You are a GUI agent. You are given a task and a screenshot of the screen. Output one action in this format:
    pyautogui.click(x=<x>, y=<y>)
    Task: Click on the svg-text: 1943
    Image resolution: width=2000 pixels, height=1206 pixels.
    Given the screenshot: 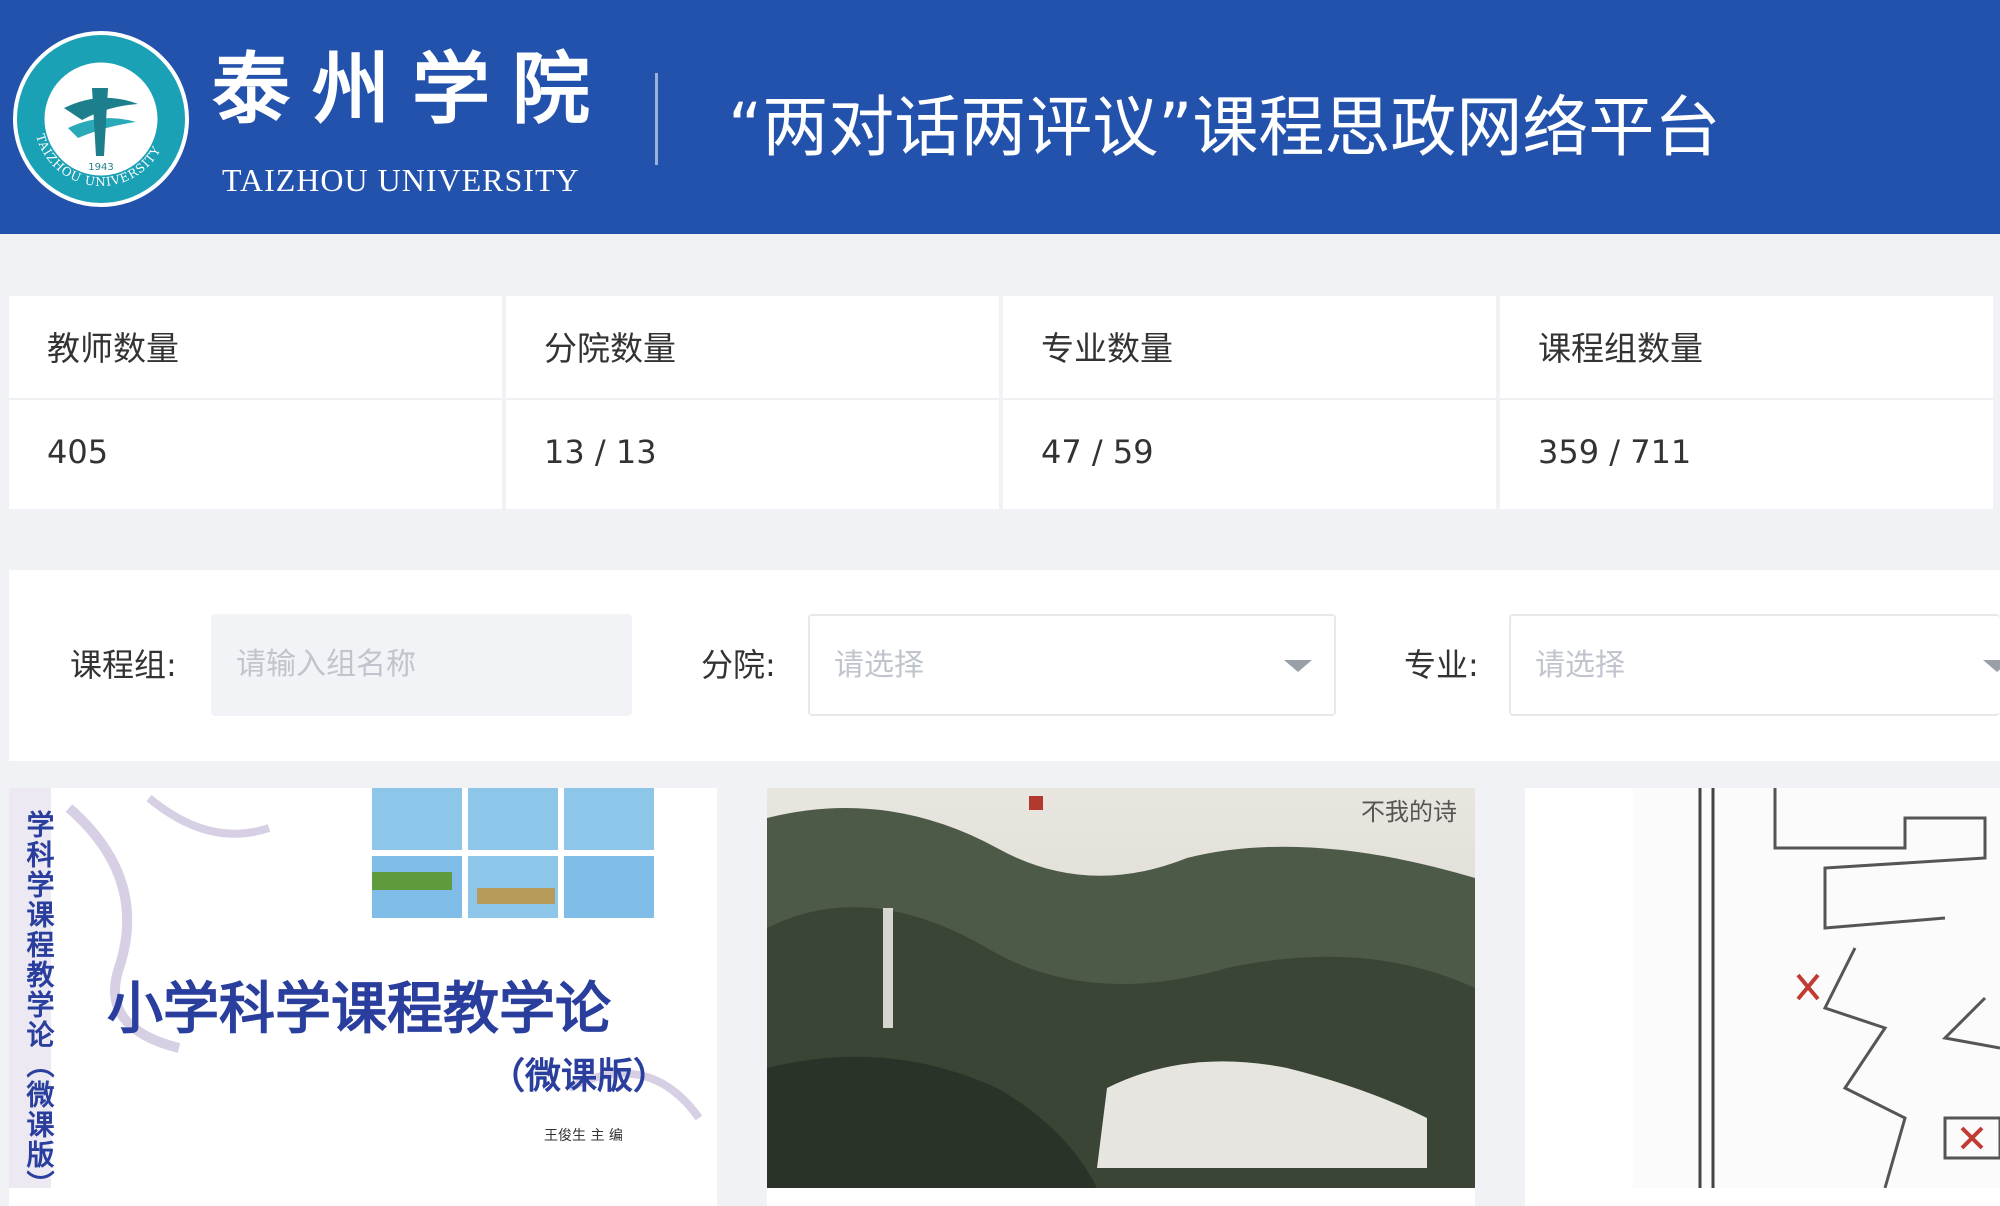 What is the action you would take?
    pyautogui.click(x=100, y=167)
    